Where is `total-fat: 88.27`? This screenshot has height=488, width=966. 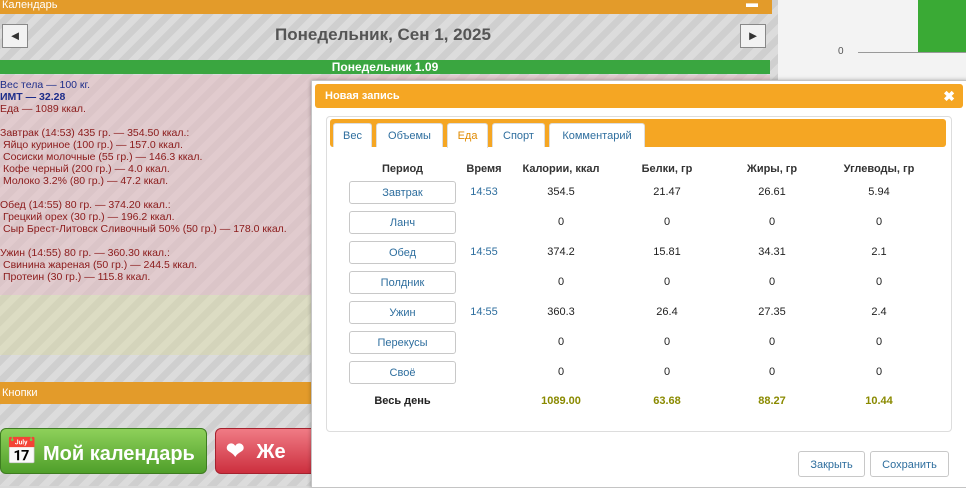
total-fat: 88.27 is located at coordinates (772, 401).